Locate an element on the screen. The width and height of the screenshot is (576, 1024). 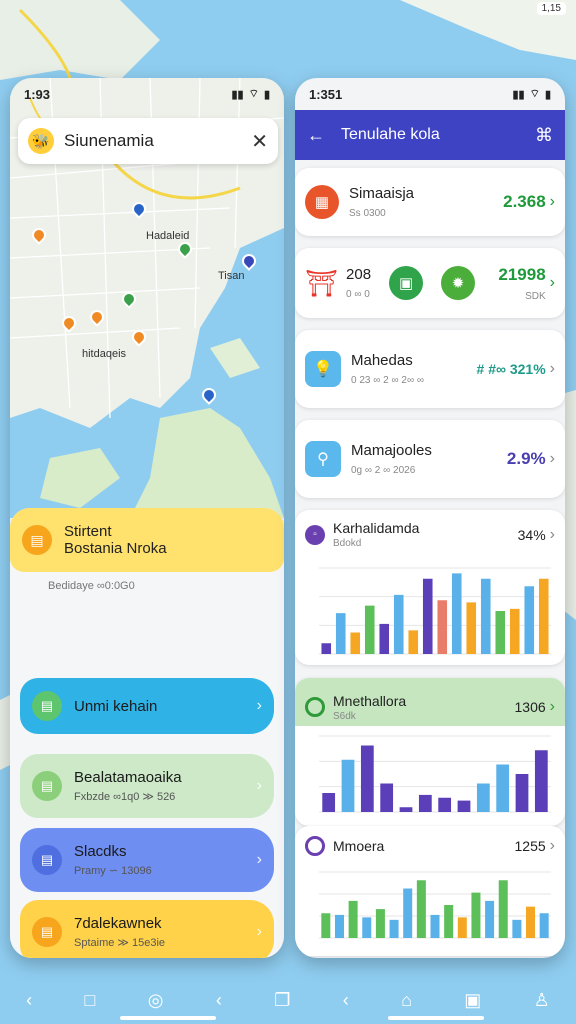
card-value: 2.368 is located at coordinates (524, 201).